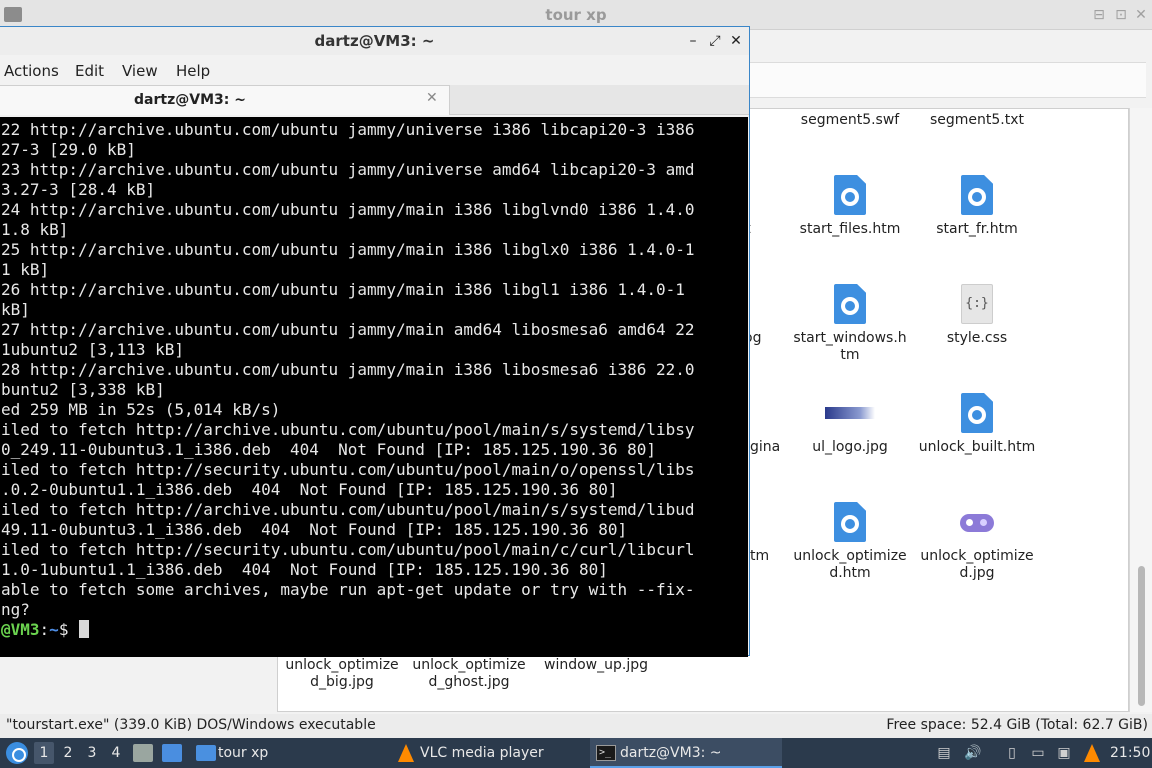 Image resolution: width=1152 pixels, height=768 pixels. Describe the element at coordinates (1099, 15) in the screenshot. I see `minimize-icon: ⊟` at that location.